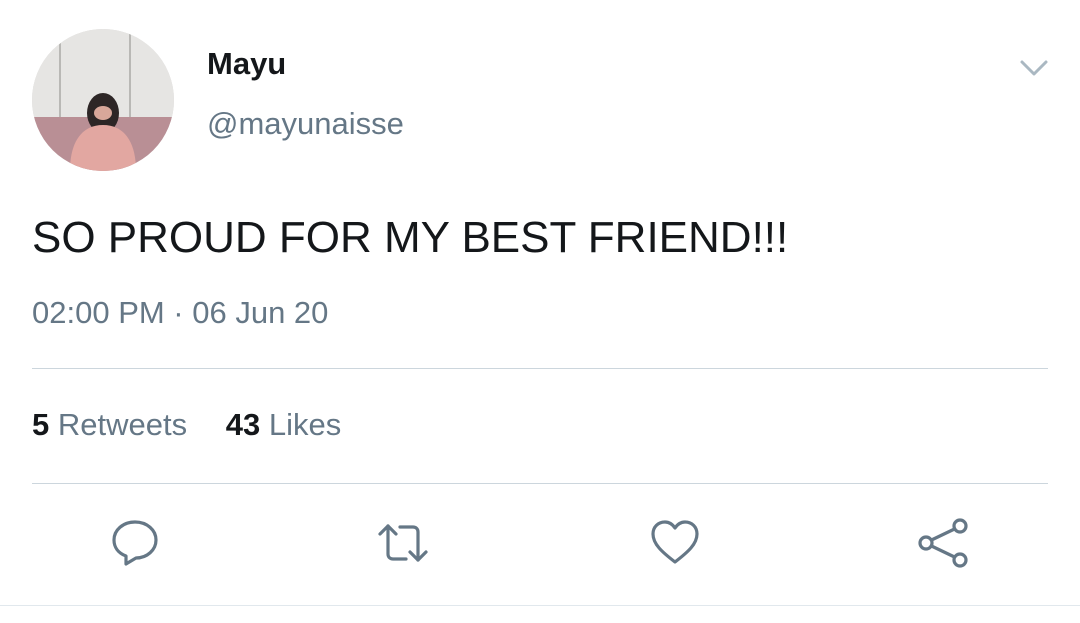 The width and height of the screenshot is (1080, 623). Describe the element at coordinates (410, 237) in the screenshot. I see `tweet-text: SO PROUD FOR MY BEST FRIEND!!!` at that location.